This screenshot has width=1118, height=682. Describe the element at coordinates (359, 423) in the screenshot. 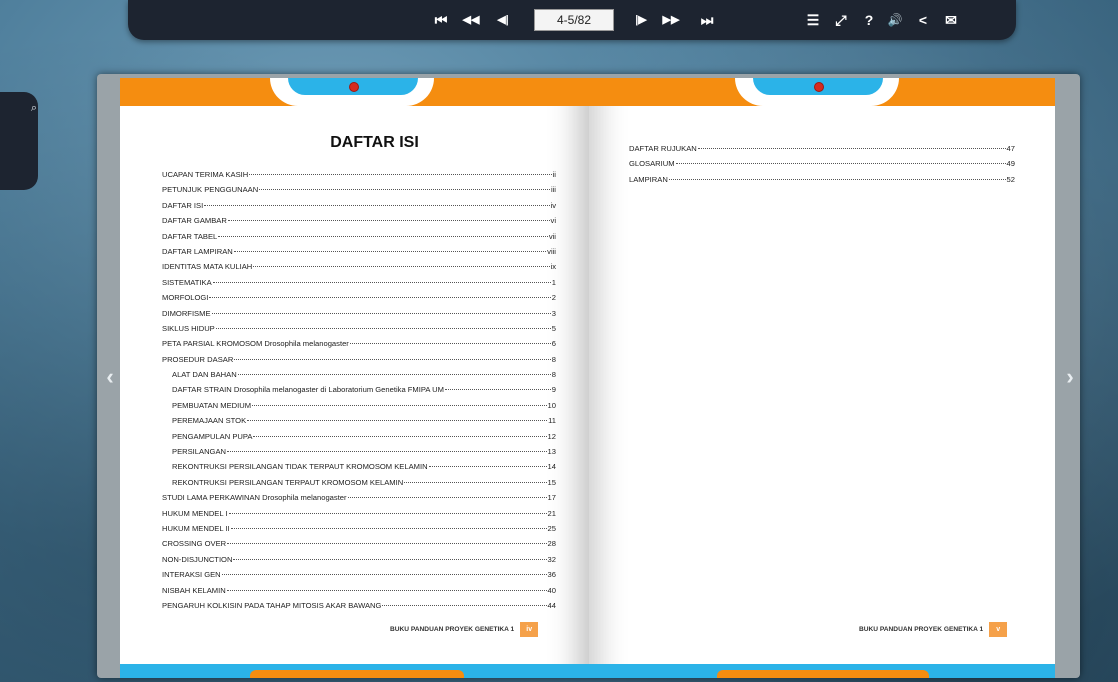

I see `toc-entry: PEREMAJAAN STOK 11` at that location.